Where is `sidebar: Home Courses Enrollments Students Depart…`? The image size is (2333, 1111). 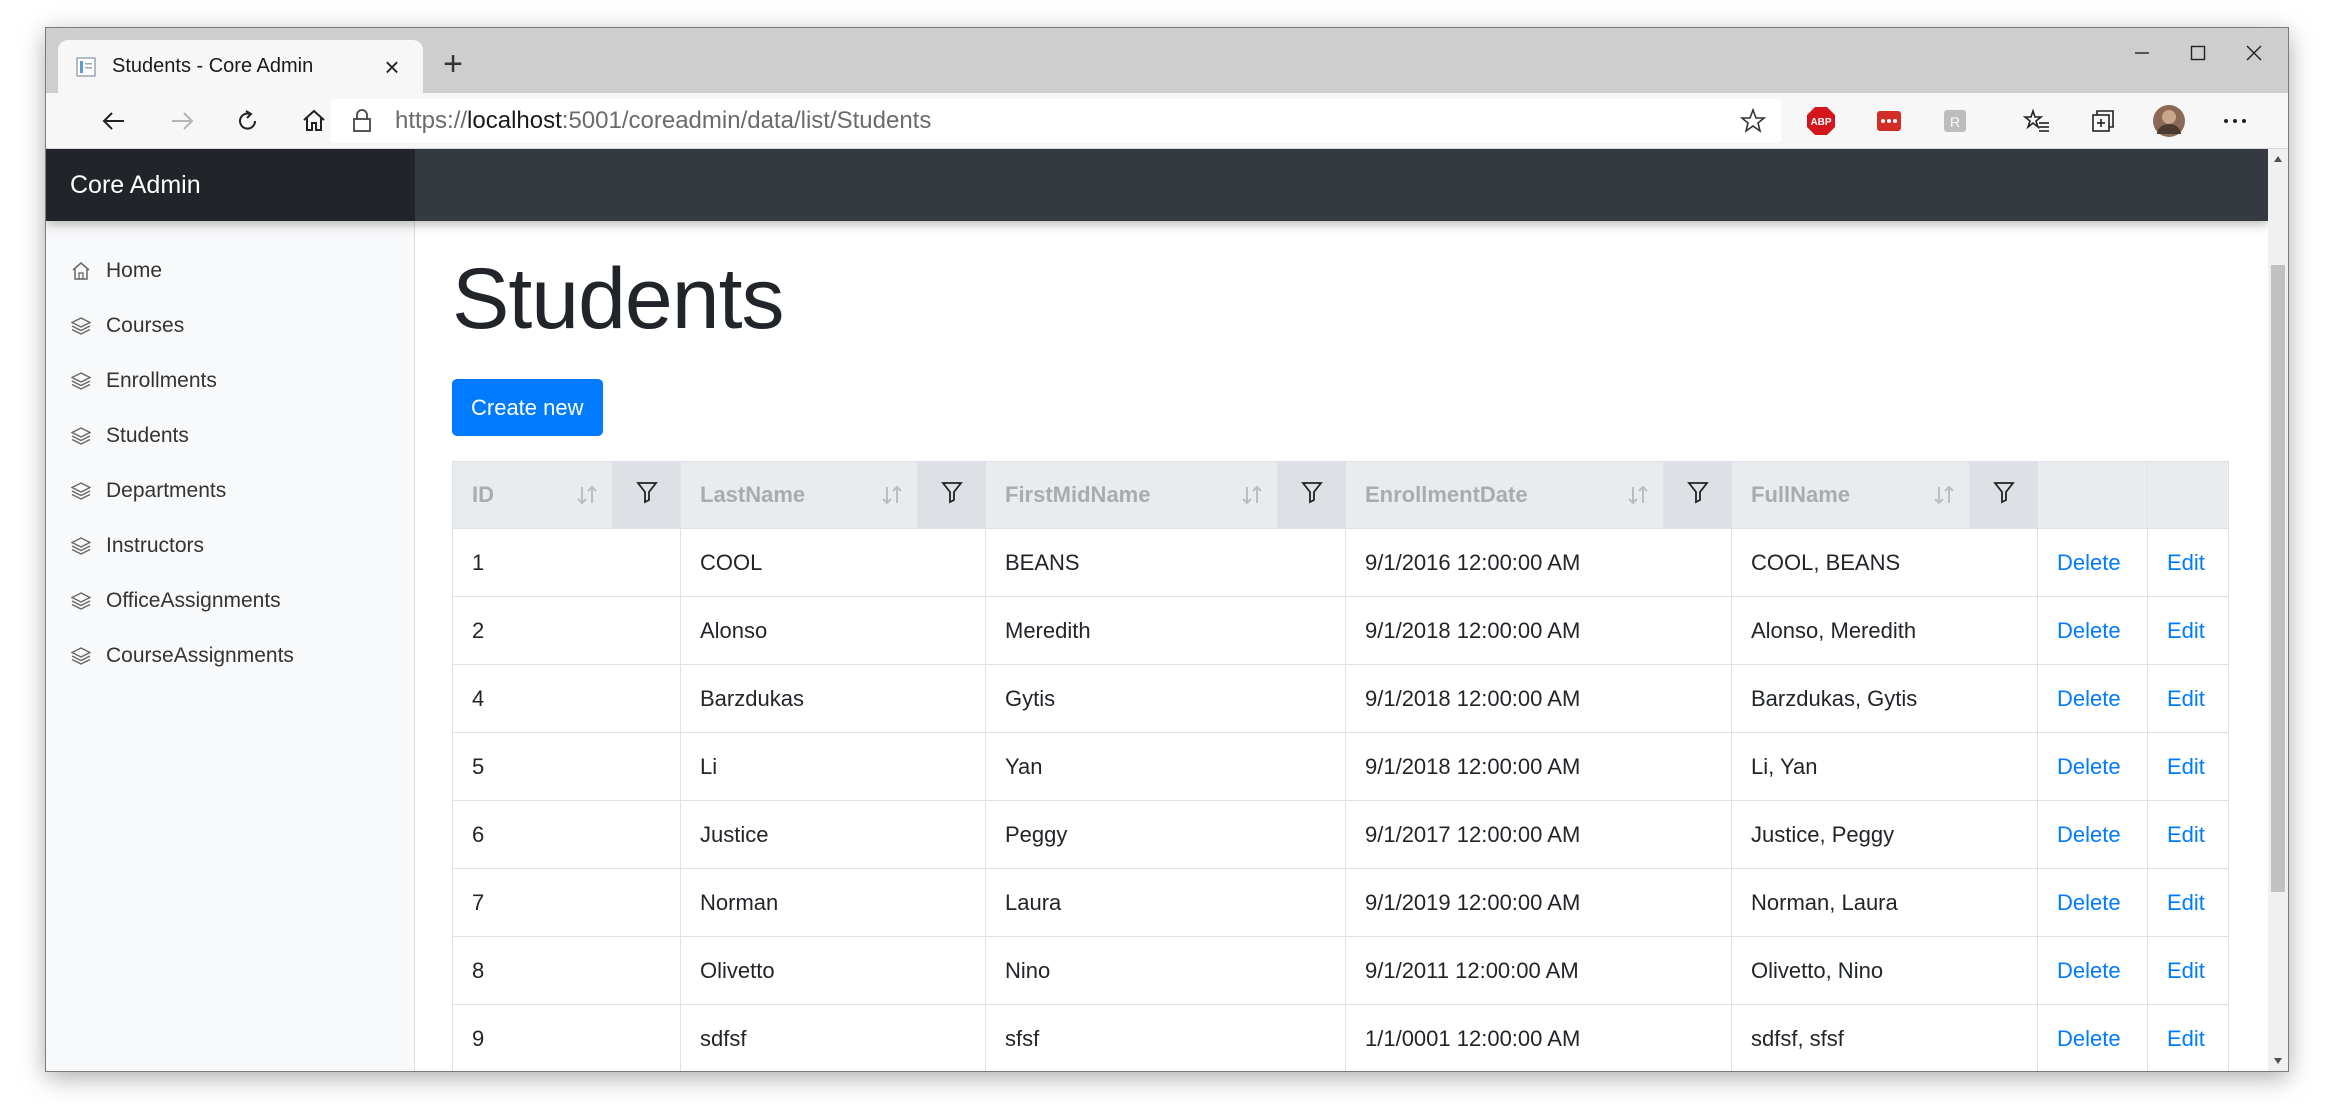 sidebar: Home Courses Enrollments Students Depart… is located at coordinates (230, 646).